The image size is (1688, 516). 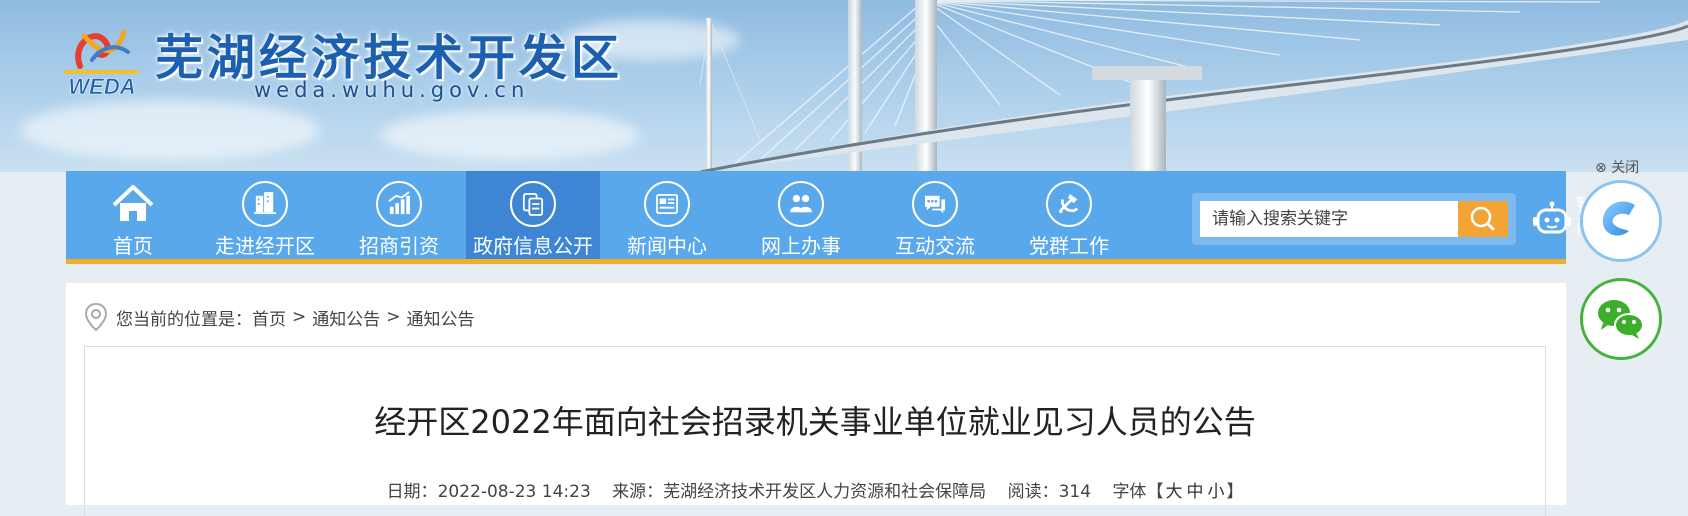 What do you see at coordinates (399, 204) in the screenshot?
I see `bar-chart-icon` at bounding box center [399, 204].